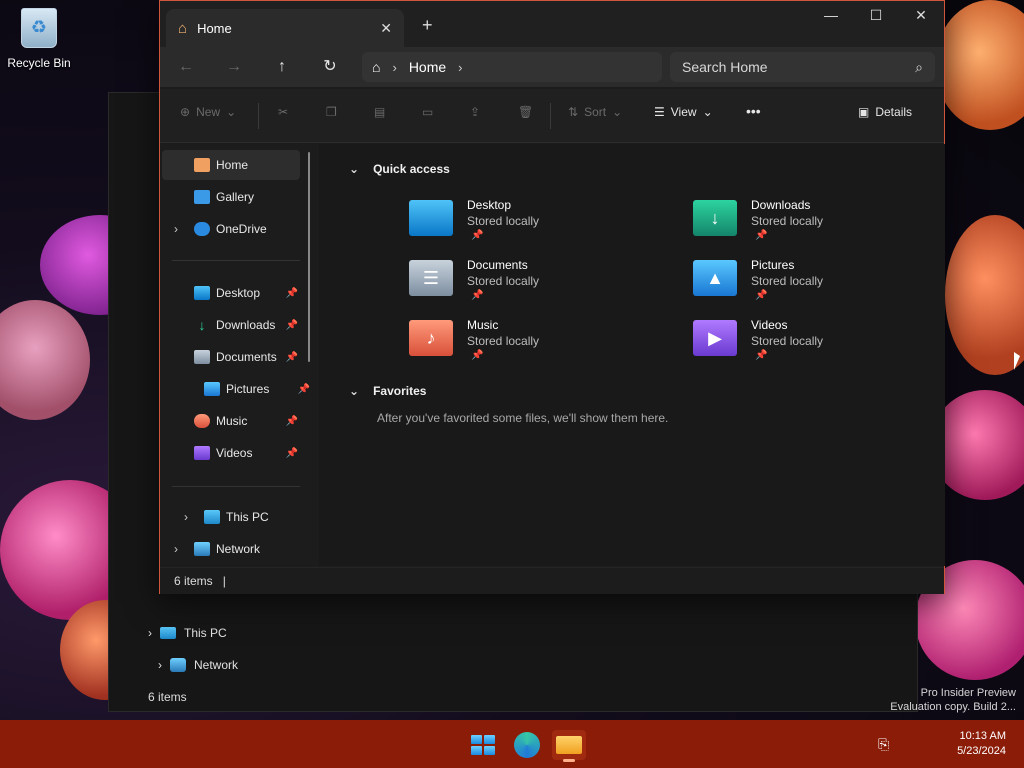 This screenshot has width=1024, height=768. I want to click on sidebar-item-label: Desktop, so click(238, 293).